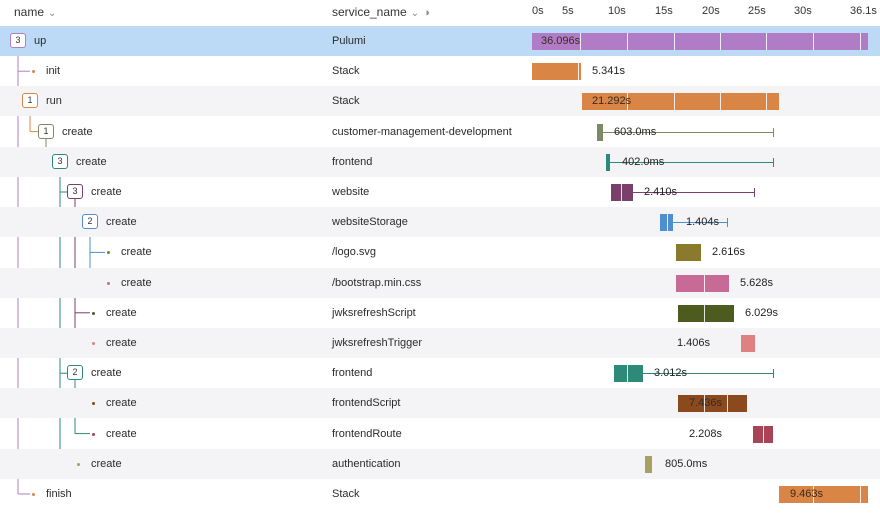 This screenshot has height=517, width=880. I want to click on time-tick-label: 15s, so click(664, 11).